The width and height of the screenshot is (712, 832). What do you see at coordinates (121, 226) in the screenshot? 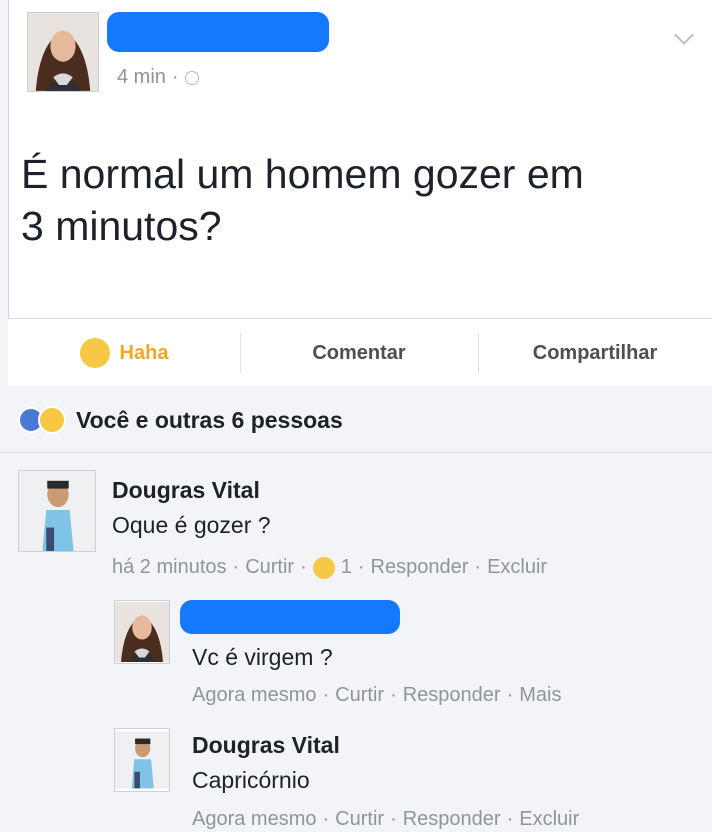
I see `post-text-line-2: 3 minutos?` at bounding box center [121, 226].